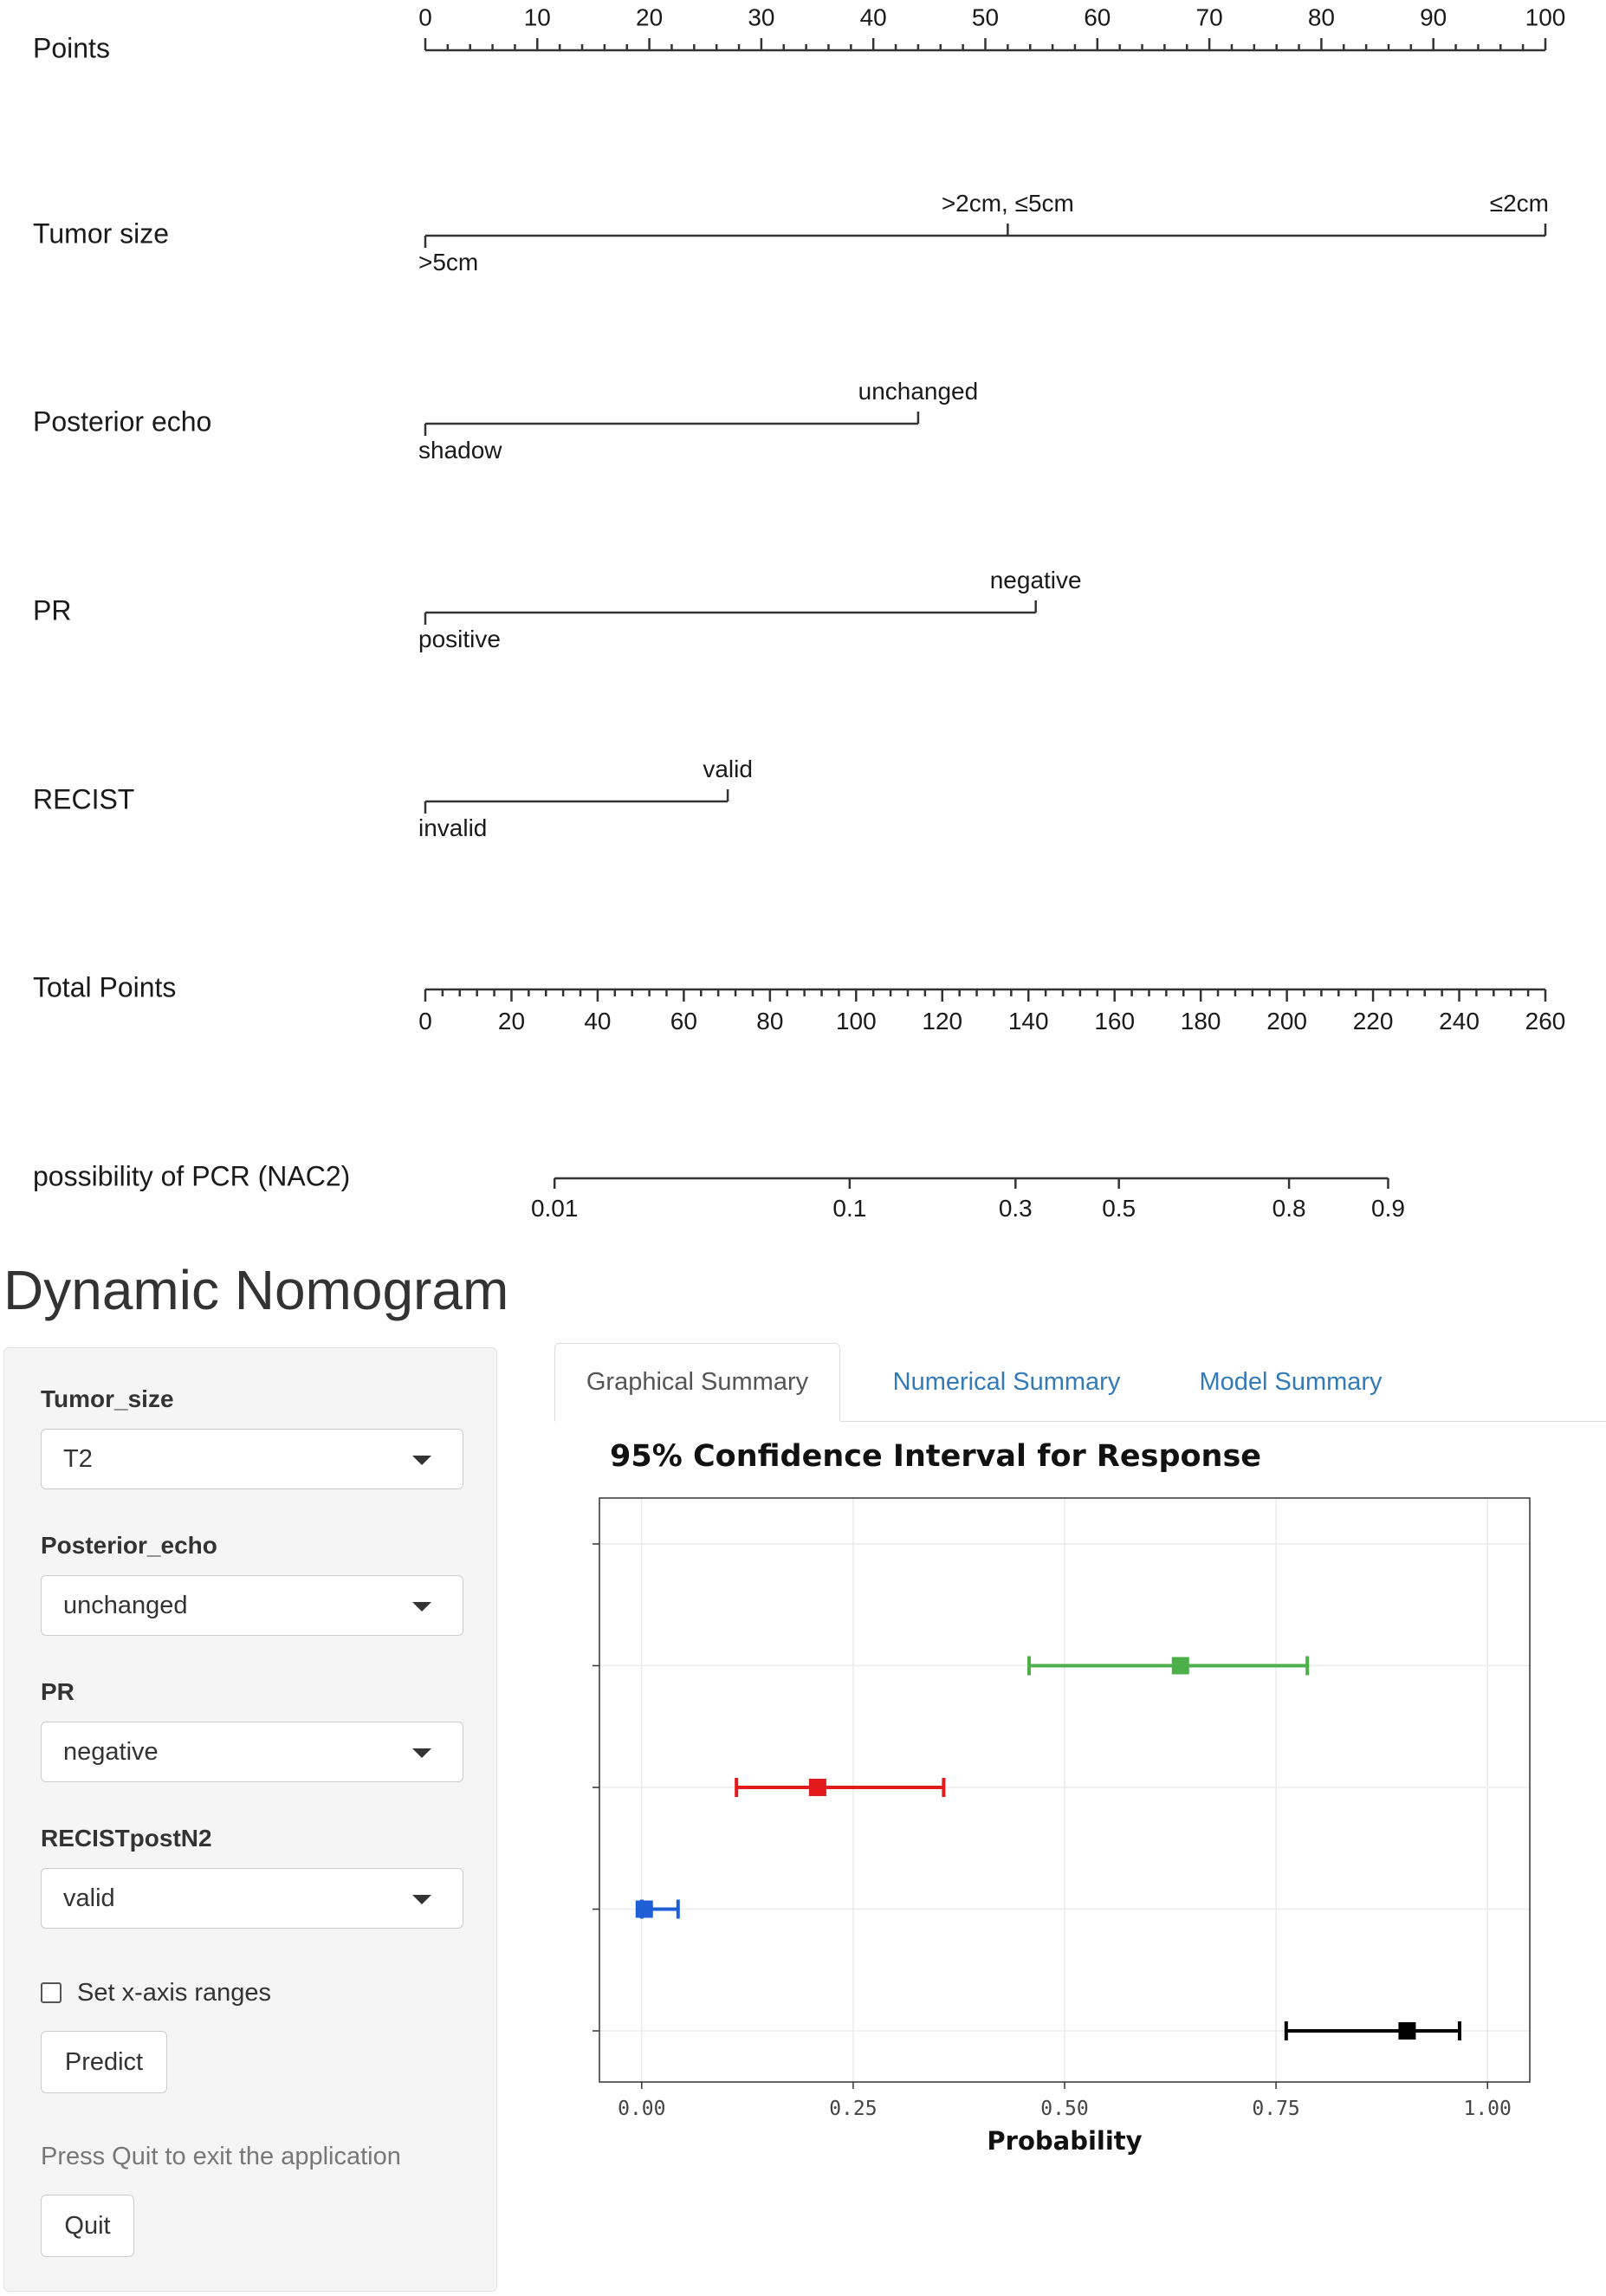  Describe the element at coordinates (252, 1459) in the screenshot. I see `tumor-size-select: T2` at that location.